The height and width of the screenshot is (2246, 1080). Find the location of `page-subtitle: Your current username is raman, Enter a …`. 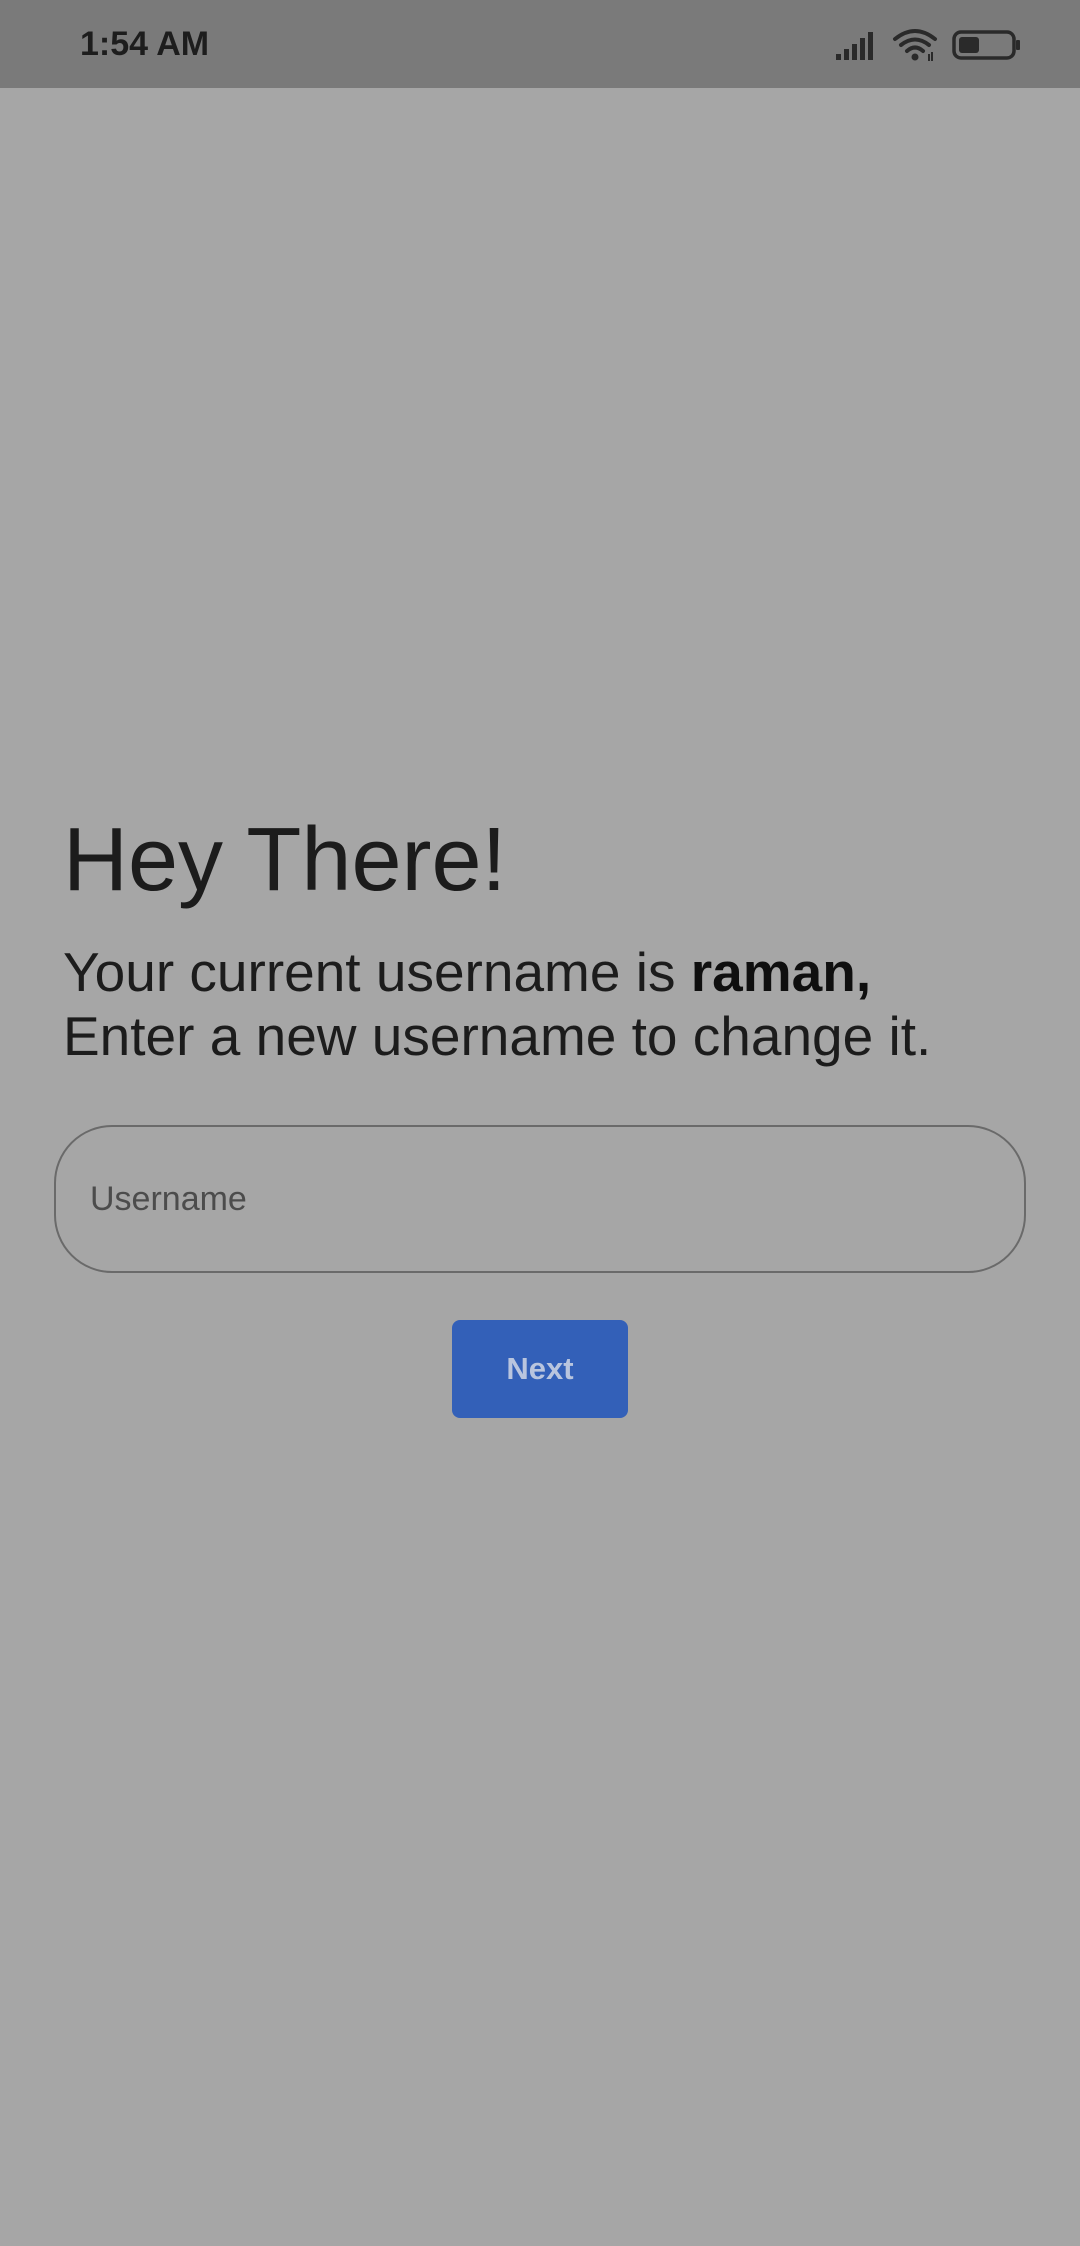

page-subtitle: Your current username is raman, Enter a … is located at coordinates (553, 1004).